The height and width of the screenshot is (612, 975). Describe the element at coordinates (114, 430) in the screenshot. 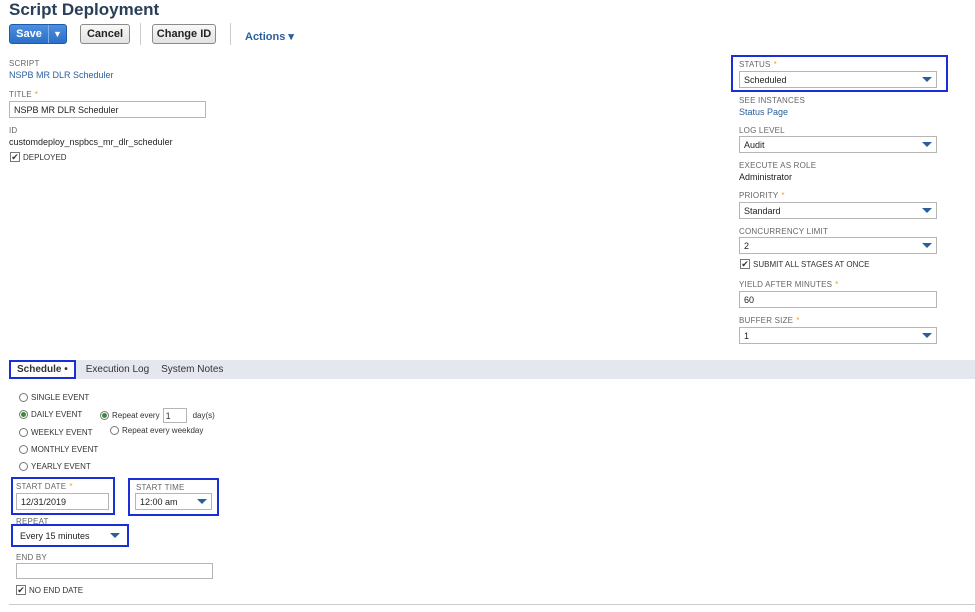

I see `repeat-weekday-radio` at that location.